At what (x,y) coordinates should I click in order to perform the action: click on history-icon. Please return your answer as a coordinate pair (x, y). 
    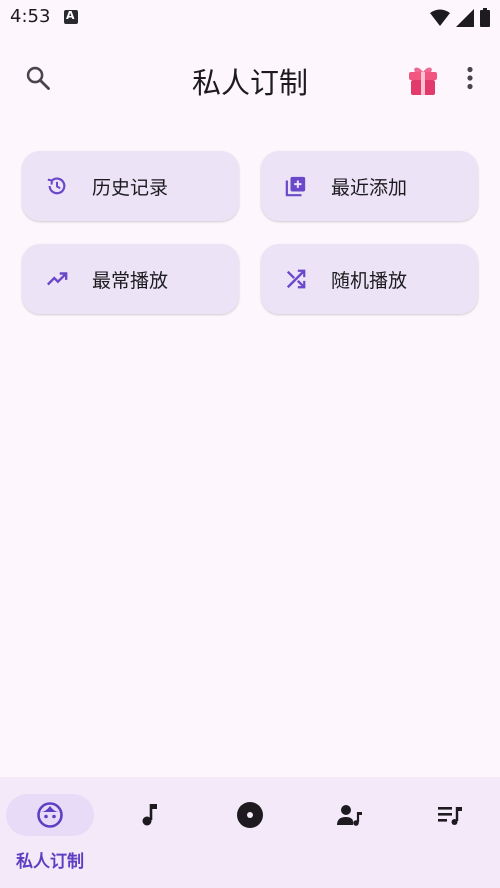
    Looking at the image, I should click on (57, 186).